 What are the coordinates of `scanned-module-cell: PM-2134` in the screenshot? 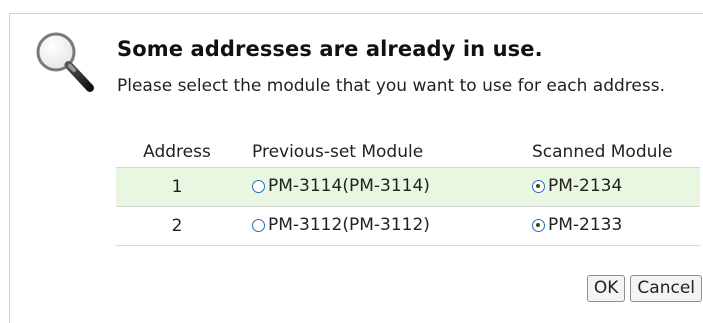 It's located at (609, 187).